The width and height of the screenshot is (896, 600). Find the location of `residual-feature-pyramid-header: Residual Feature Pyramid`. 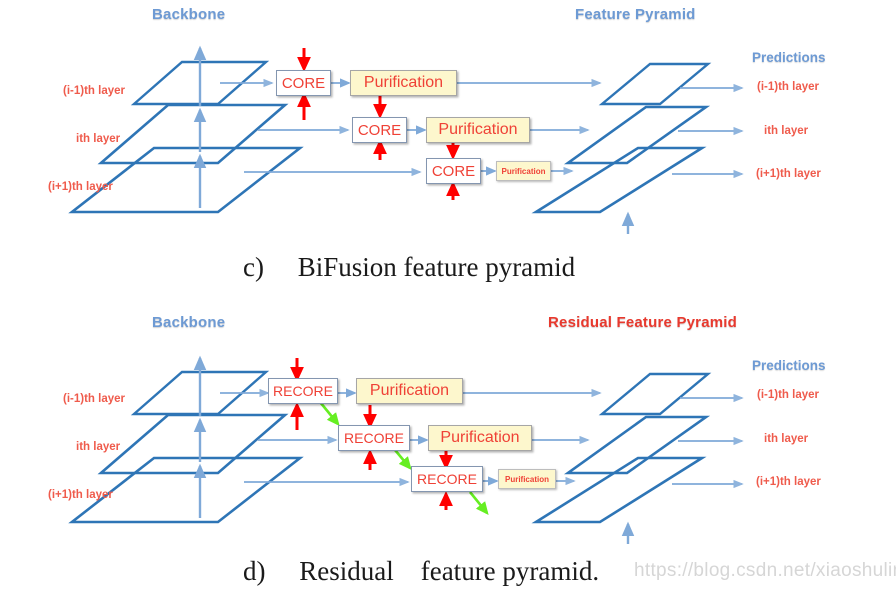

residual-feature-pyramid-header: Residual Feature Pyramid is located at coordinates (643, 322).